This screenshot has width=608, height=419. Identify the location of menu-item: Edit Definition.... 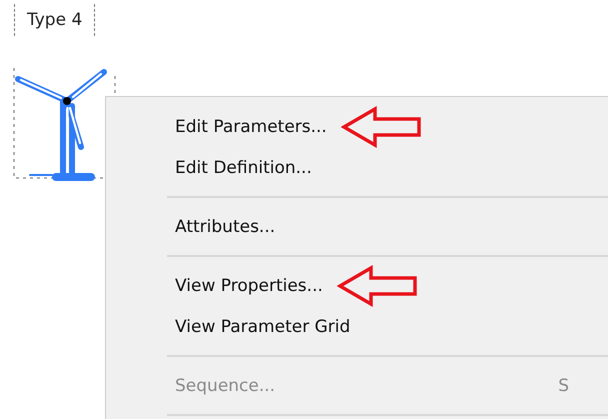
(357, 167).